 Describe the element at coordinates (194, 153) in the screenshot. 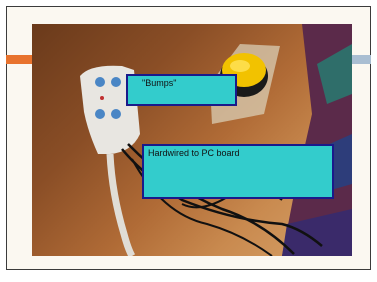

I see `hardwired-annotation-text: Hardwired to PC board` at that location.